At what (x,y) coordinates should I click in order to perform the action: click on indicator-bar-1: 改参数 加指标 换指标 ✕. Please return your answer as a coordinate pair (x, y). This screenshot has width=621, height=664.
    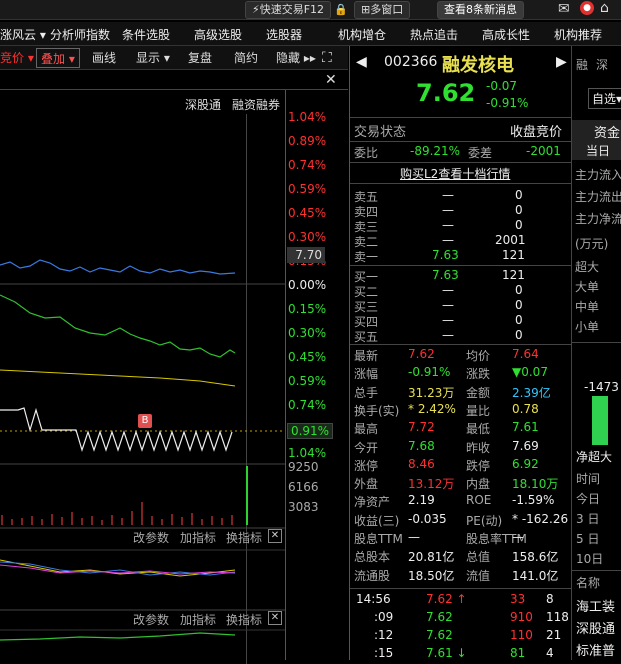
    Looking at the image, I should click on (142, 538).